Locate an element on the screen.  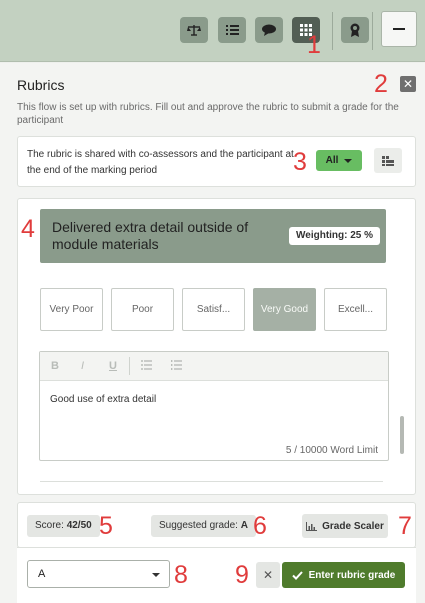
weighting-badge: Weighting: 25 % is located at coordinates (335, 236).